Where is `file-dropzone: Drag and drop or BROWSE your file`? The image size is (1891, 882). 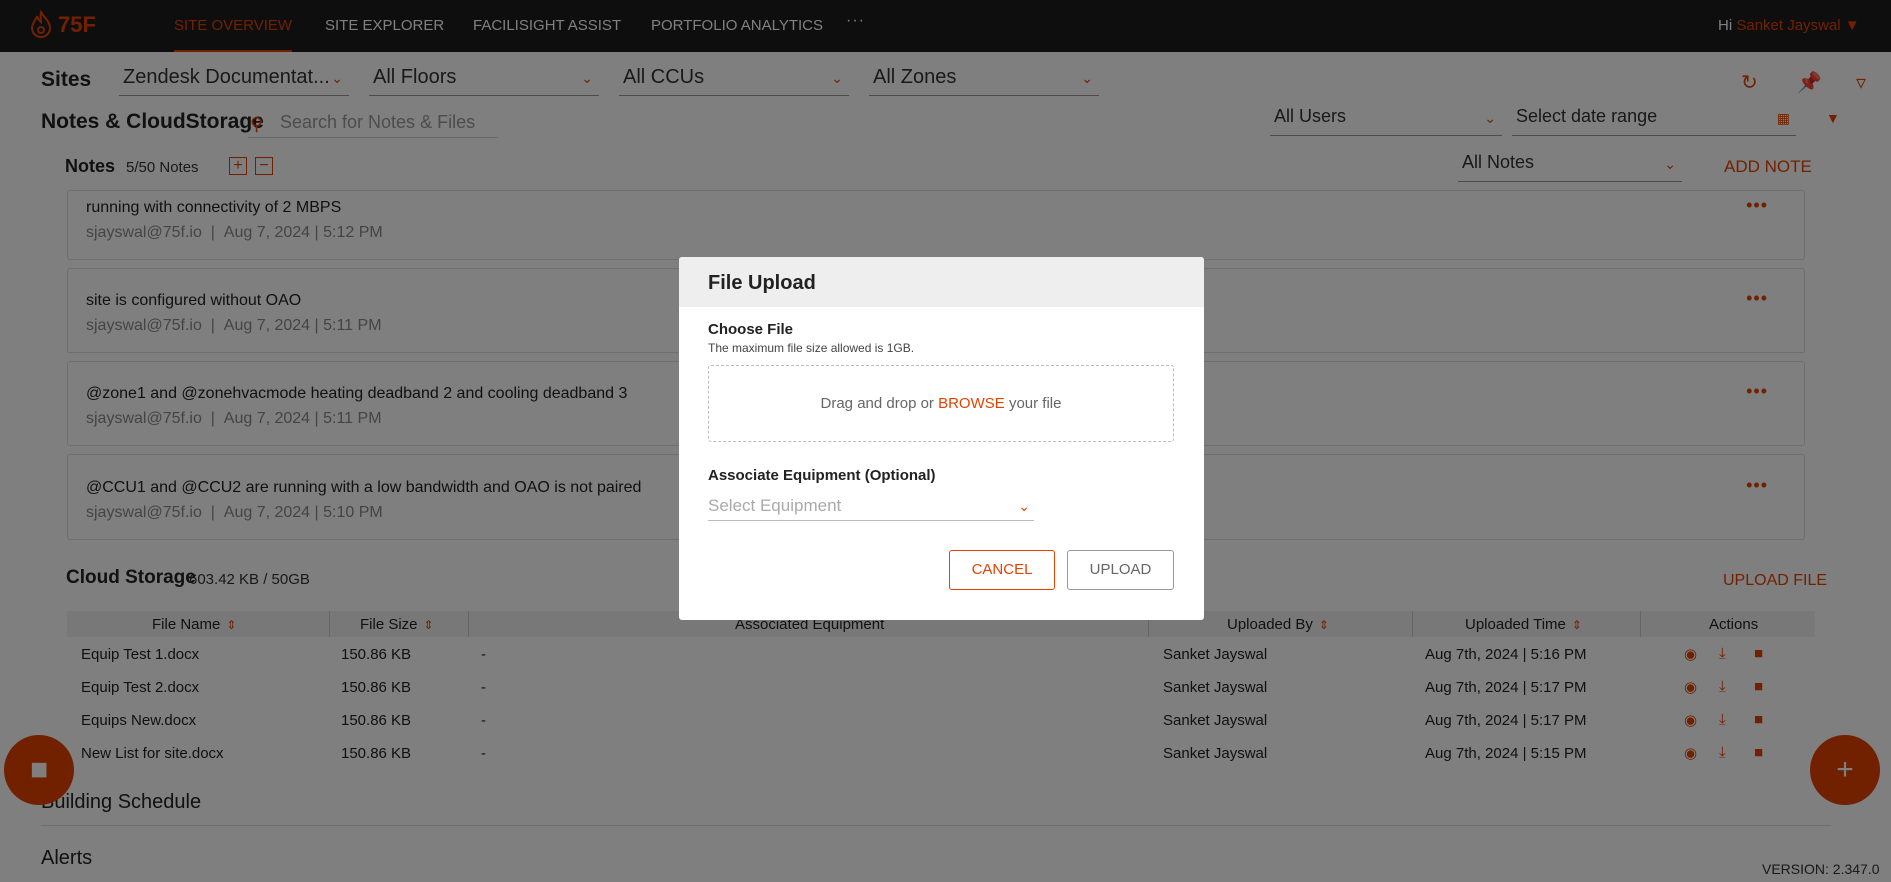
file-dropzone: Drag and drop or BROWSE your file is located at coordinates (941, 403).